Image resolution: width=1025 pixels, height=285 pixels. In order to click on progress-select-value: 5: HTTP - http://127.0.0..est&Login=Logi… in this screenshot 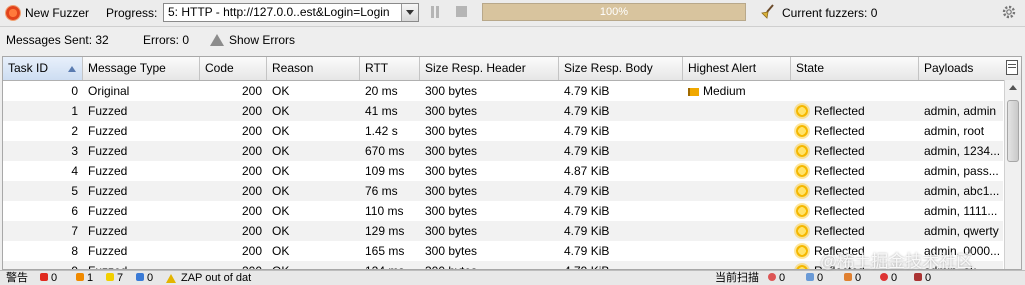, I will do `click(279, 12)`.